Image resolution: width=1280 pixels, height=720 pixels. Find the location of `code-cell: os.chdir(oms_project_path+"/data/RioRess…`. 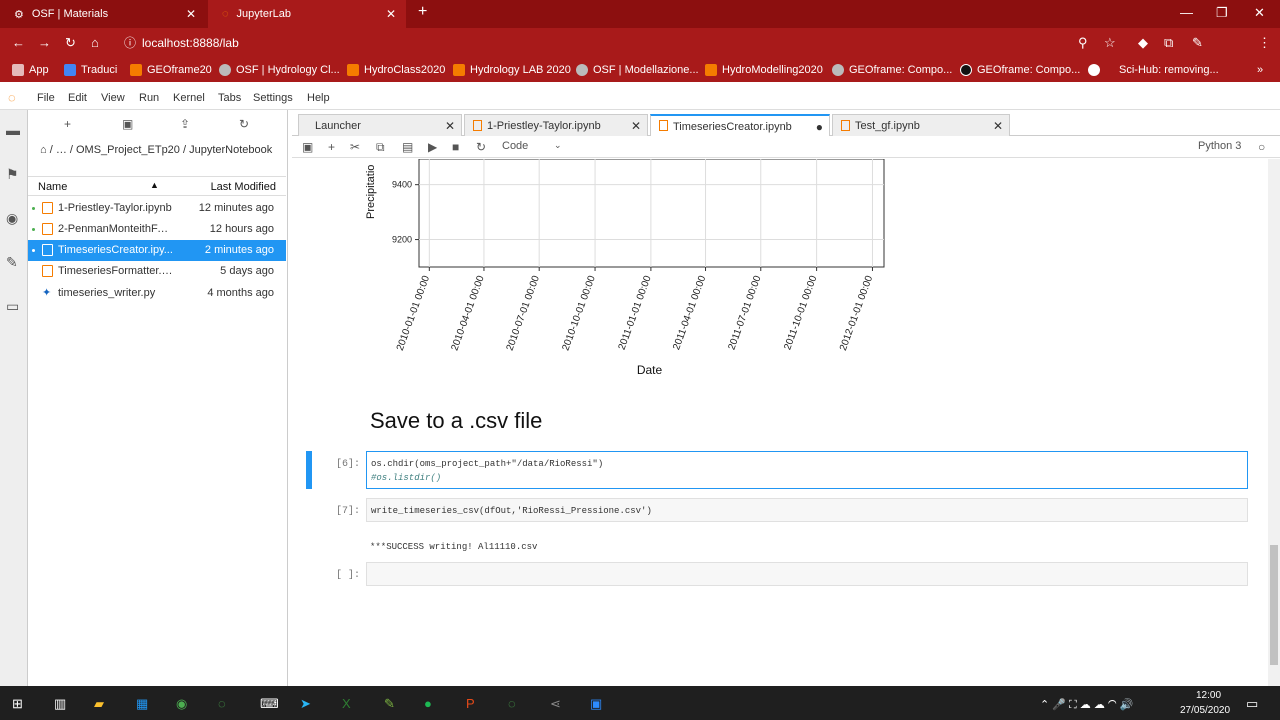

code-cell: os.chdir(oms_project_path+"/data/RioRess… is located at coordinates (807, 470).